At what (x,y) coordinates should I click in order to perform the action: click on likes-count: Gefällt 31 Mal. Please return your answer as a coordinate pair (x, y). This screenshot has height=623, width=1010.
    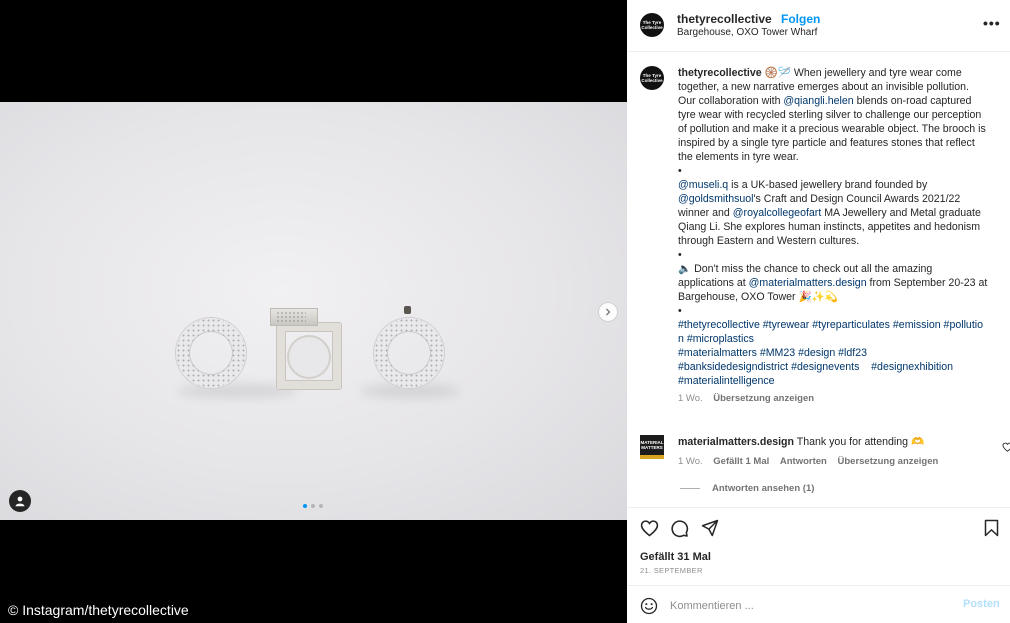
    Looking at the image, I should click on (675, 557).